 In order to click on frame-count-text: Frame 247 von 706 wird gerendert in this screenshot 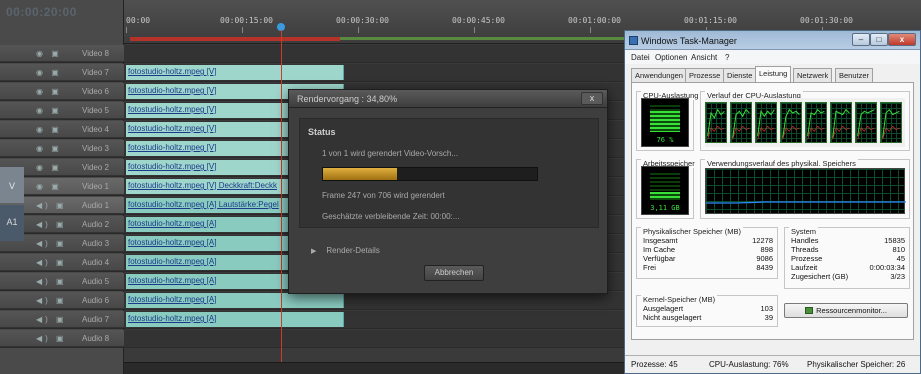, I will do `click(383, 195)`.